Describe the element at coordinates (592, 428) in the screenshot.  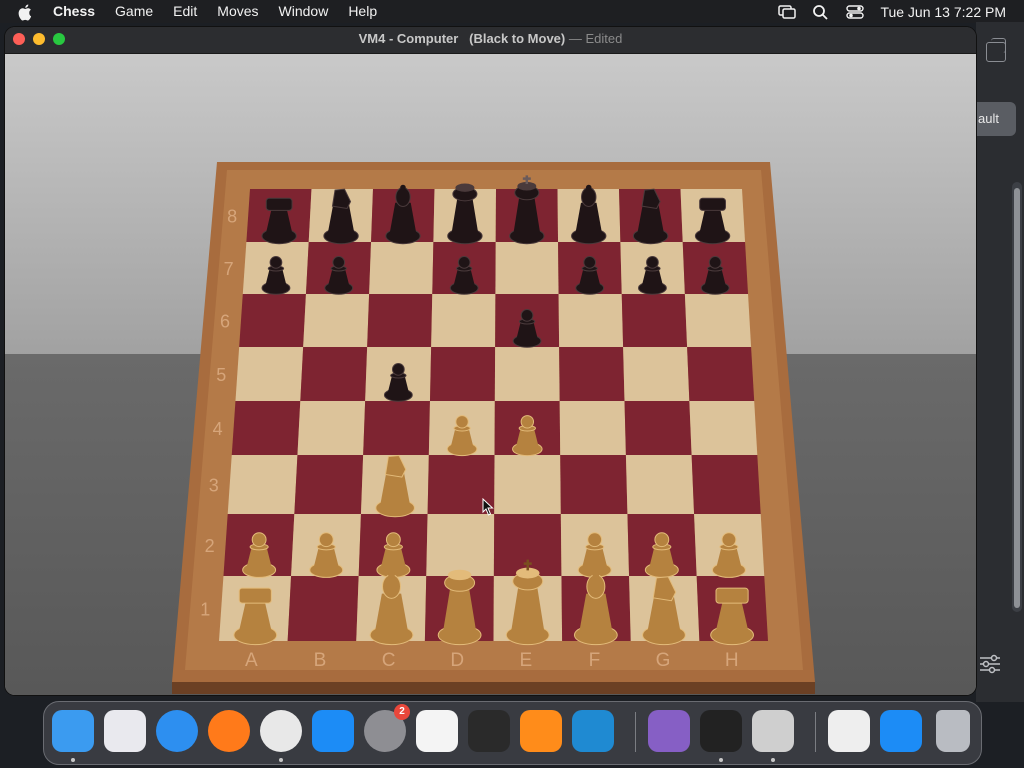
I see `square-f4` at that location.